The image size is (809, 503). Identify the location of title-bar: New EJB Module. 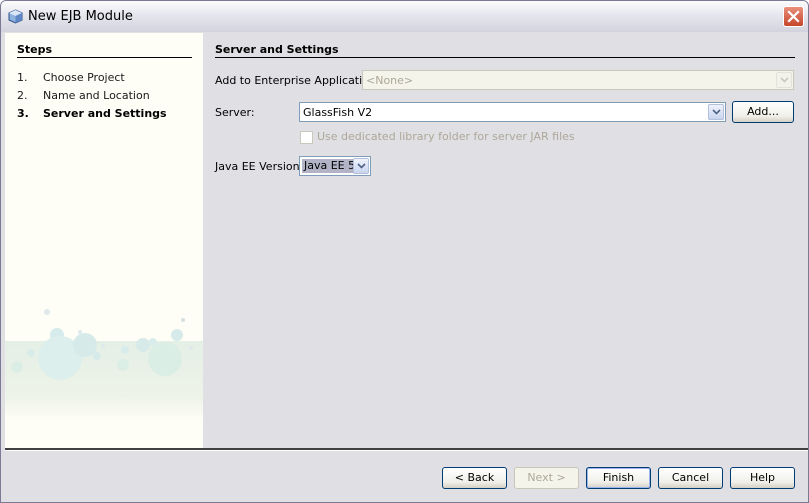
(404, 16).